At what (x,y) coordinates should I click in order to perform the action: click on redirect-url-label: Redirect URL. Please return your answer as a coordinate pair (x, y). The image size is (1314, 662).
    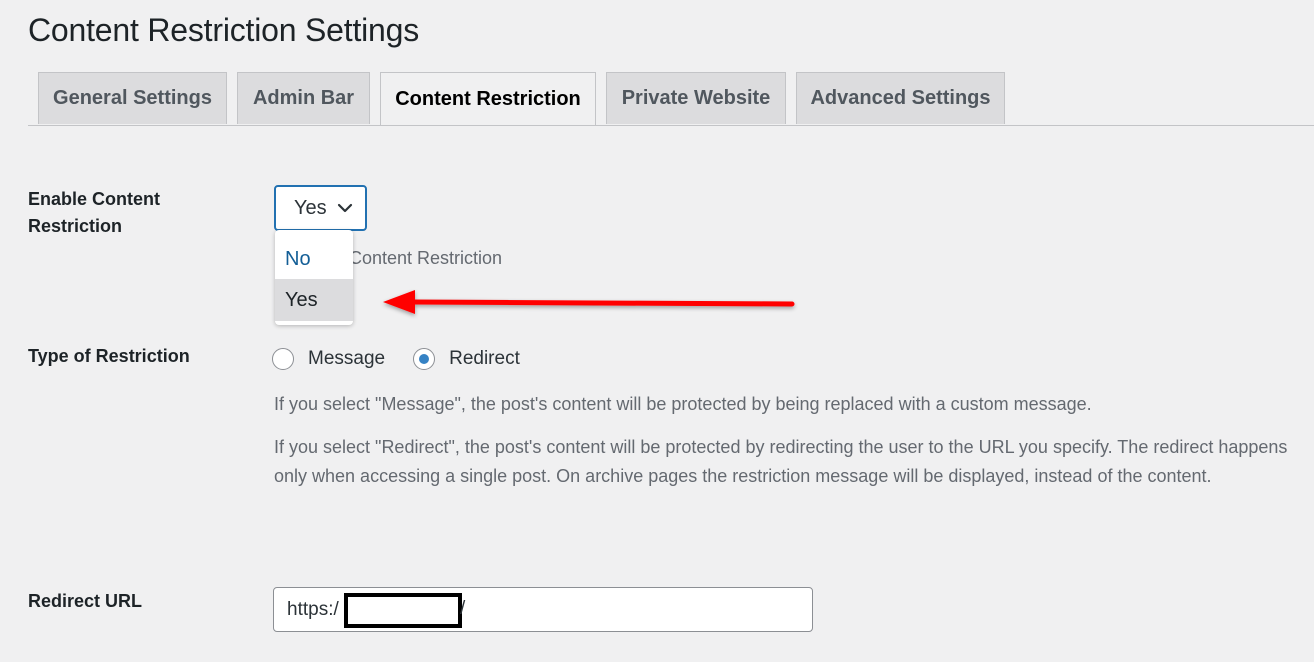
    Looking at the image, I should click on (85, 601).